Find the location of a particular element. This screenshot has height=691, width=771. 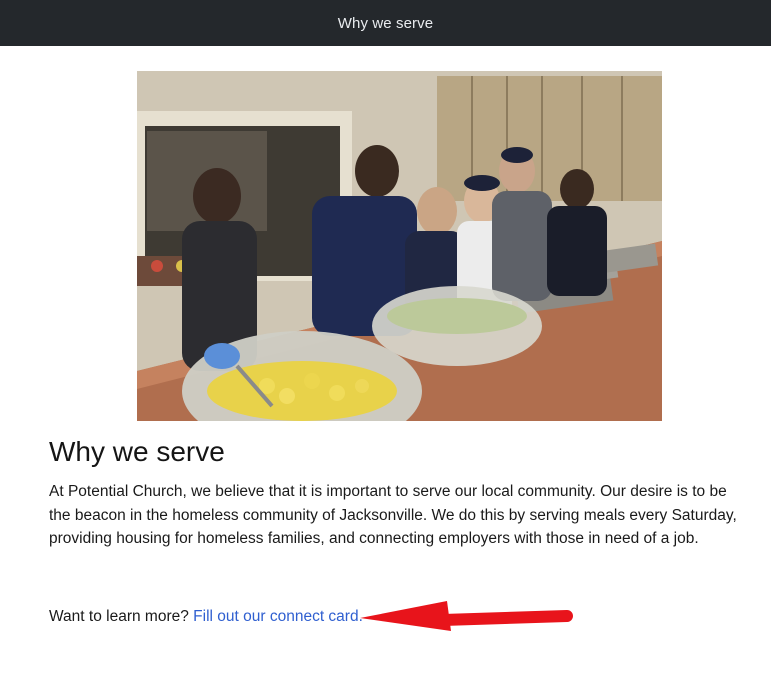

red-arrow-annotation is located at coordinates (466, 616).